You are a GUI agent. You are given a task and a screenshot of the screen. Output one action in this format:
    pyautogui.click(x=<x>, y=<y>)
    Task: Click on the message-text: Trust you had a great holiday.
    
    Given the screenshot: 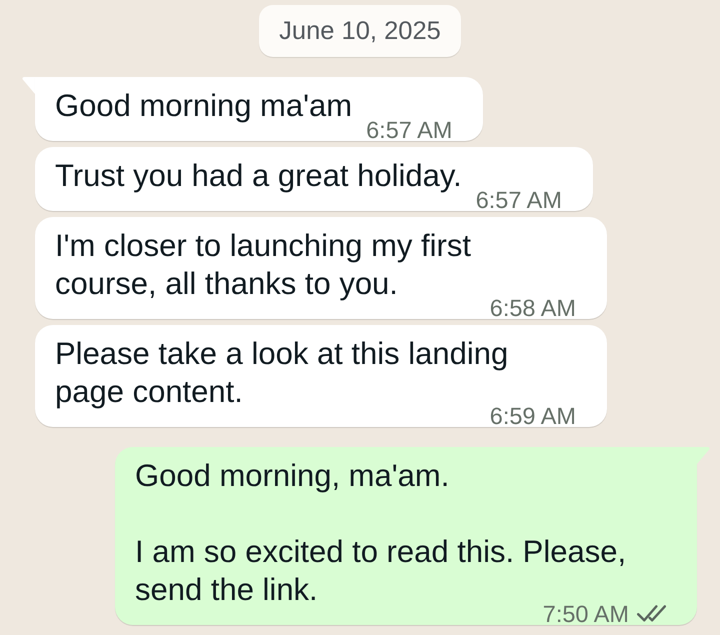 What is the action you would take?
    pyautogui.click(x=258, y=175)
    